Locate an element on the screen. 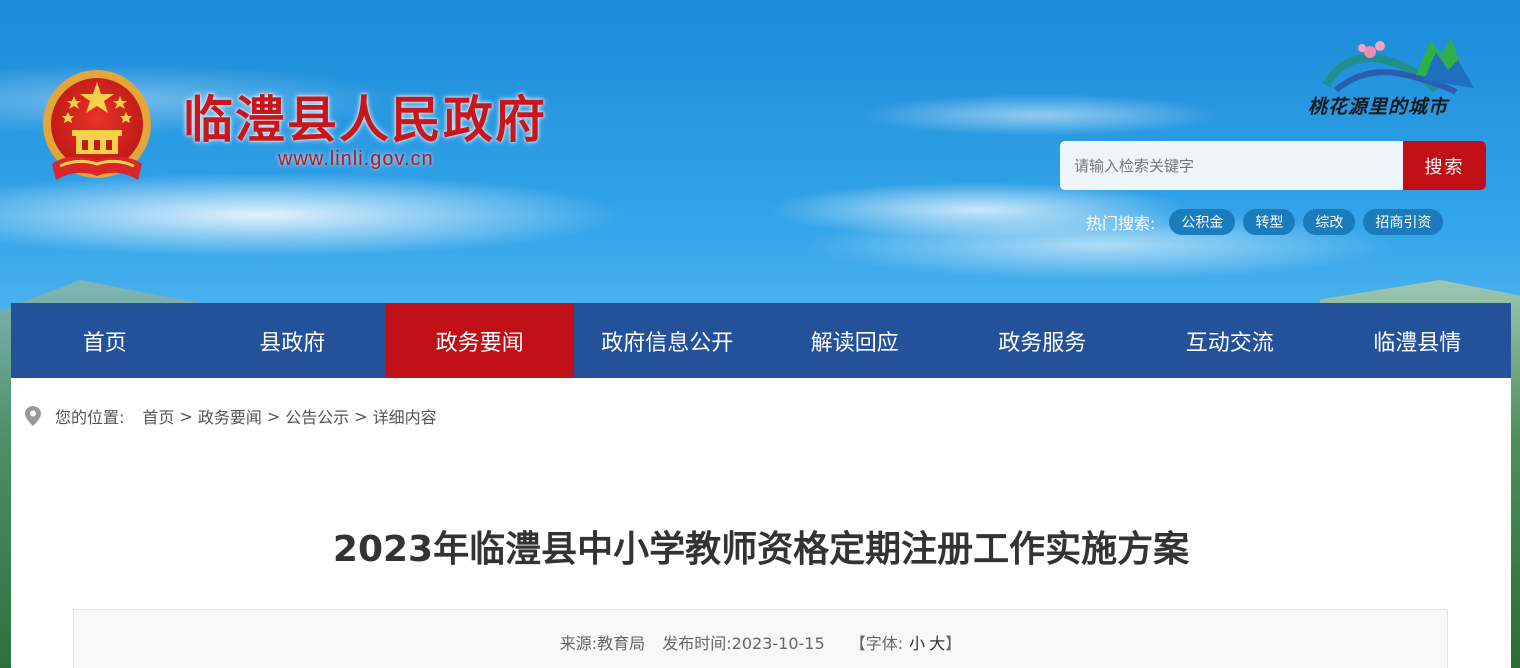 This screenshot has width=1520, height=668. search-box: 搜索 is located at coordinates (1273, 165).